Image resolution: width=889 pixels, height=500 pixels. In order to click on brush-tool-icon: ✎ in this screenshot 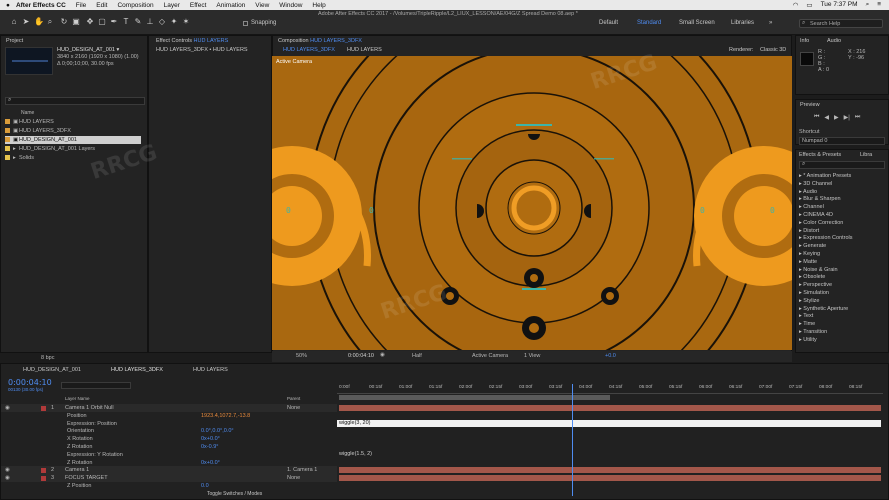, I will do `click(138, 22)`.